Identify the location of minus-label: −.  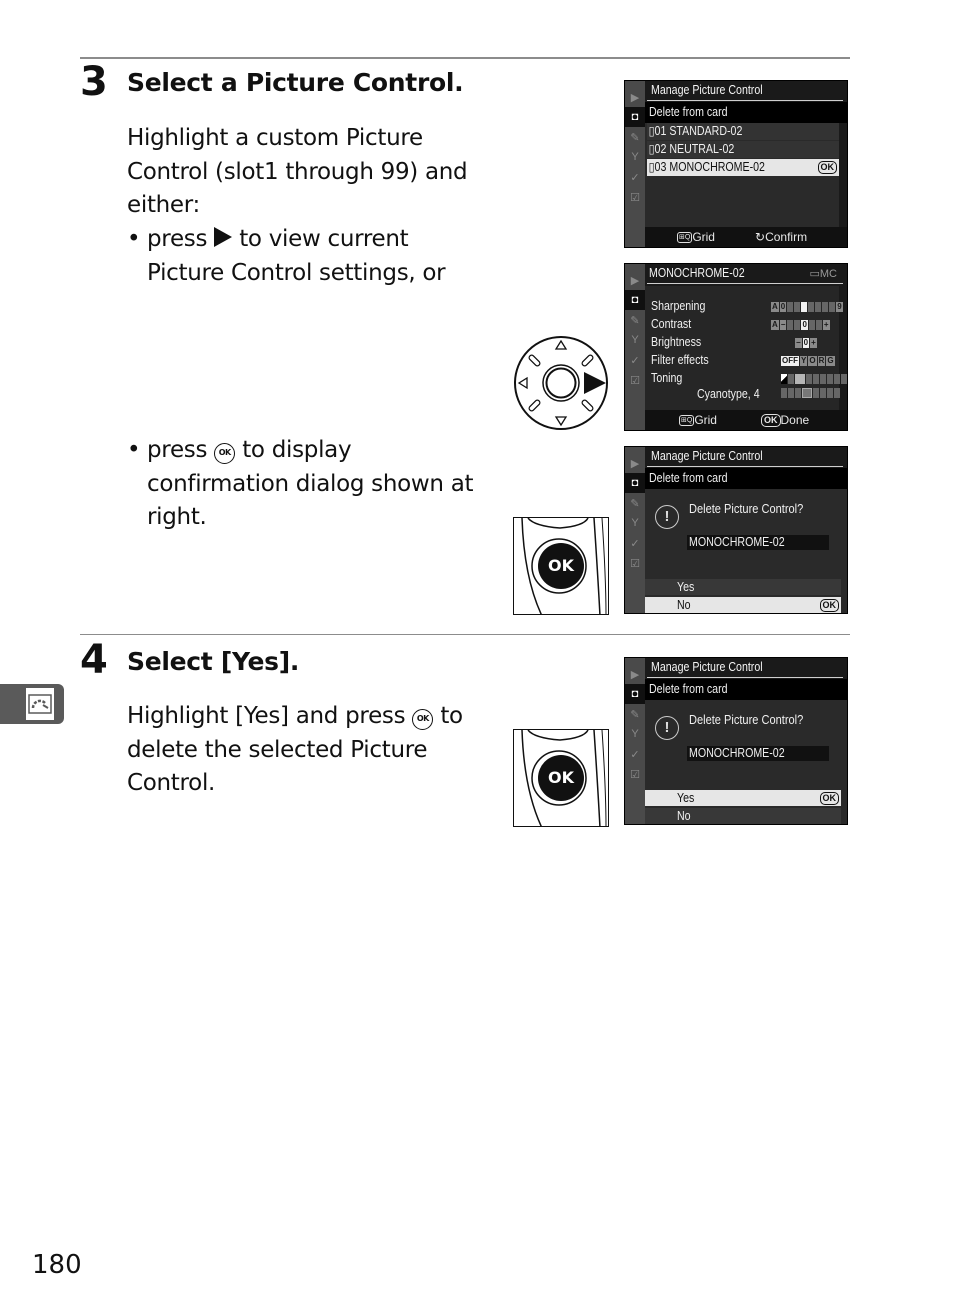
(783, 325).